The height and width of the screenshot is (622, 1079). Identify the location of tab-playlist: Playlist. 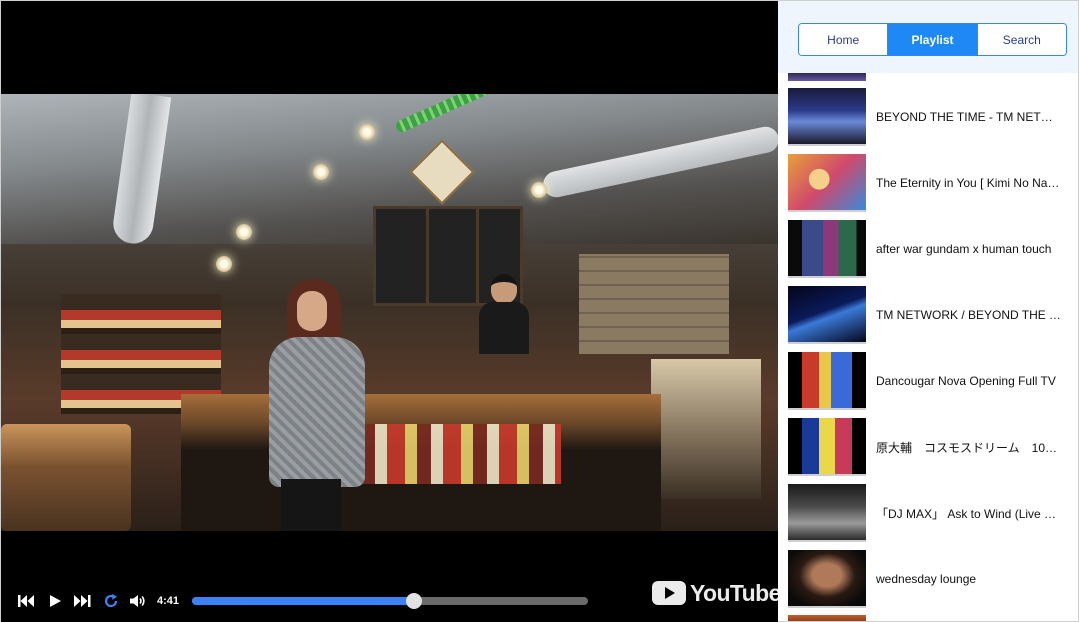
(932, 39).